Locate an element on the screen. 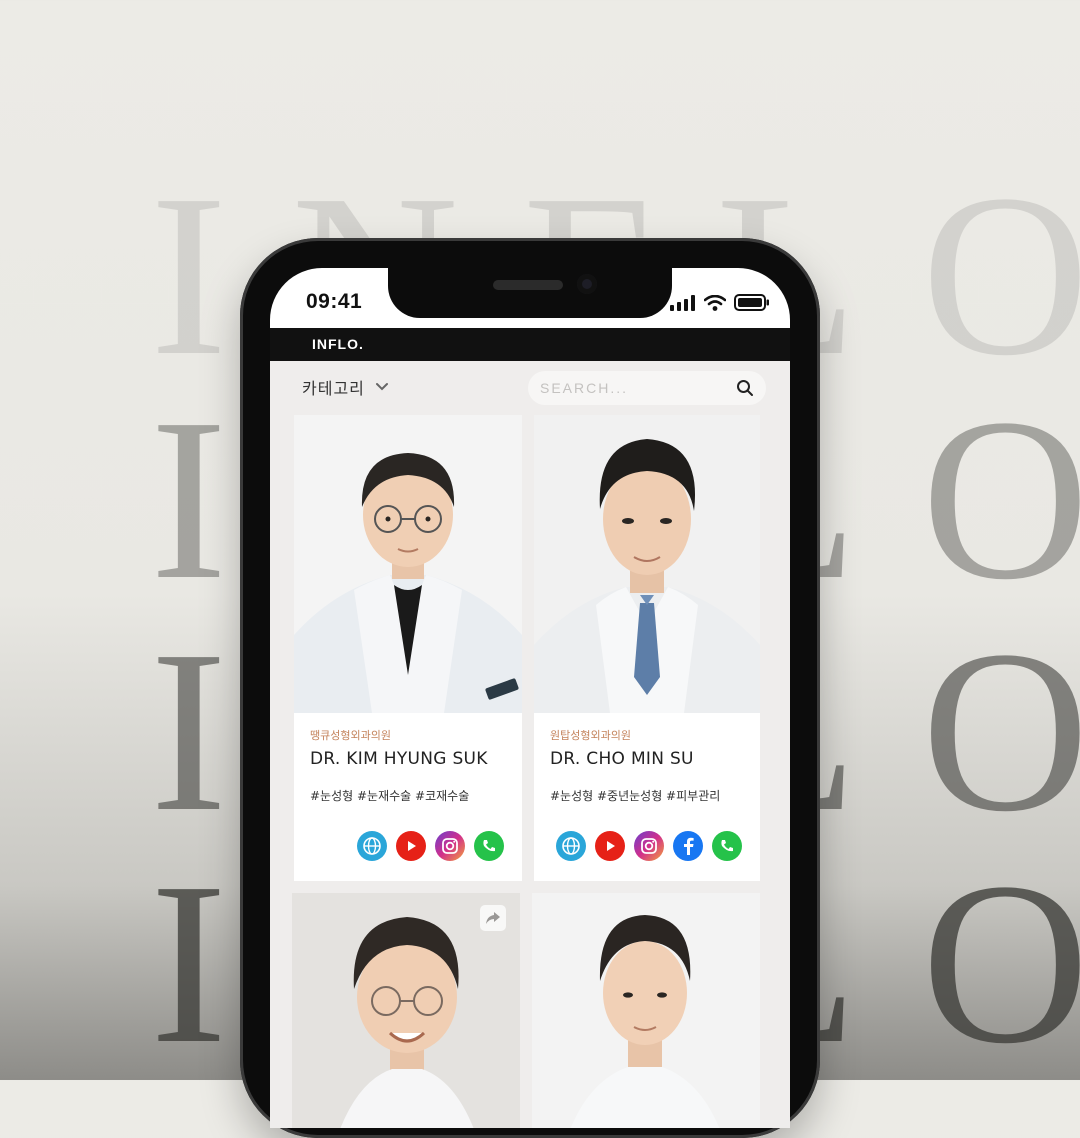 The image size is (1080, 1138). category-dropdown: 카테고리 is located at coordinates (345, 387).